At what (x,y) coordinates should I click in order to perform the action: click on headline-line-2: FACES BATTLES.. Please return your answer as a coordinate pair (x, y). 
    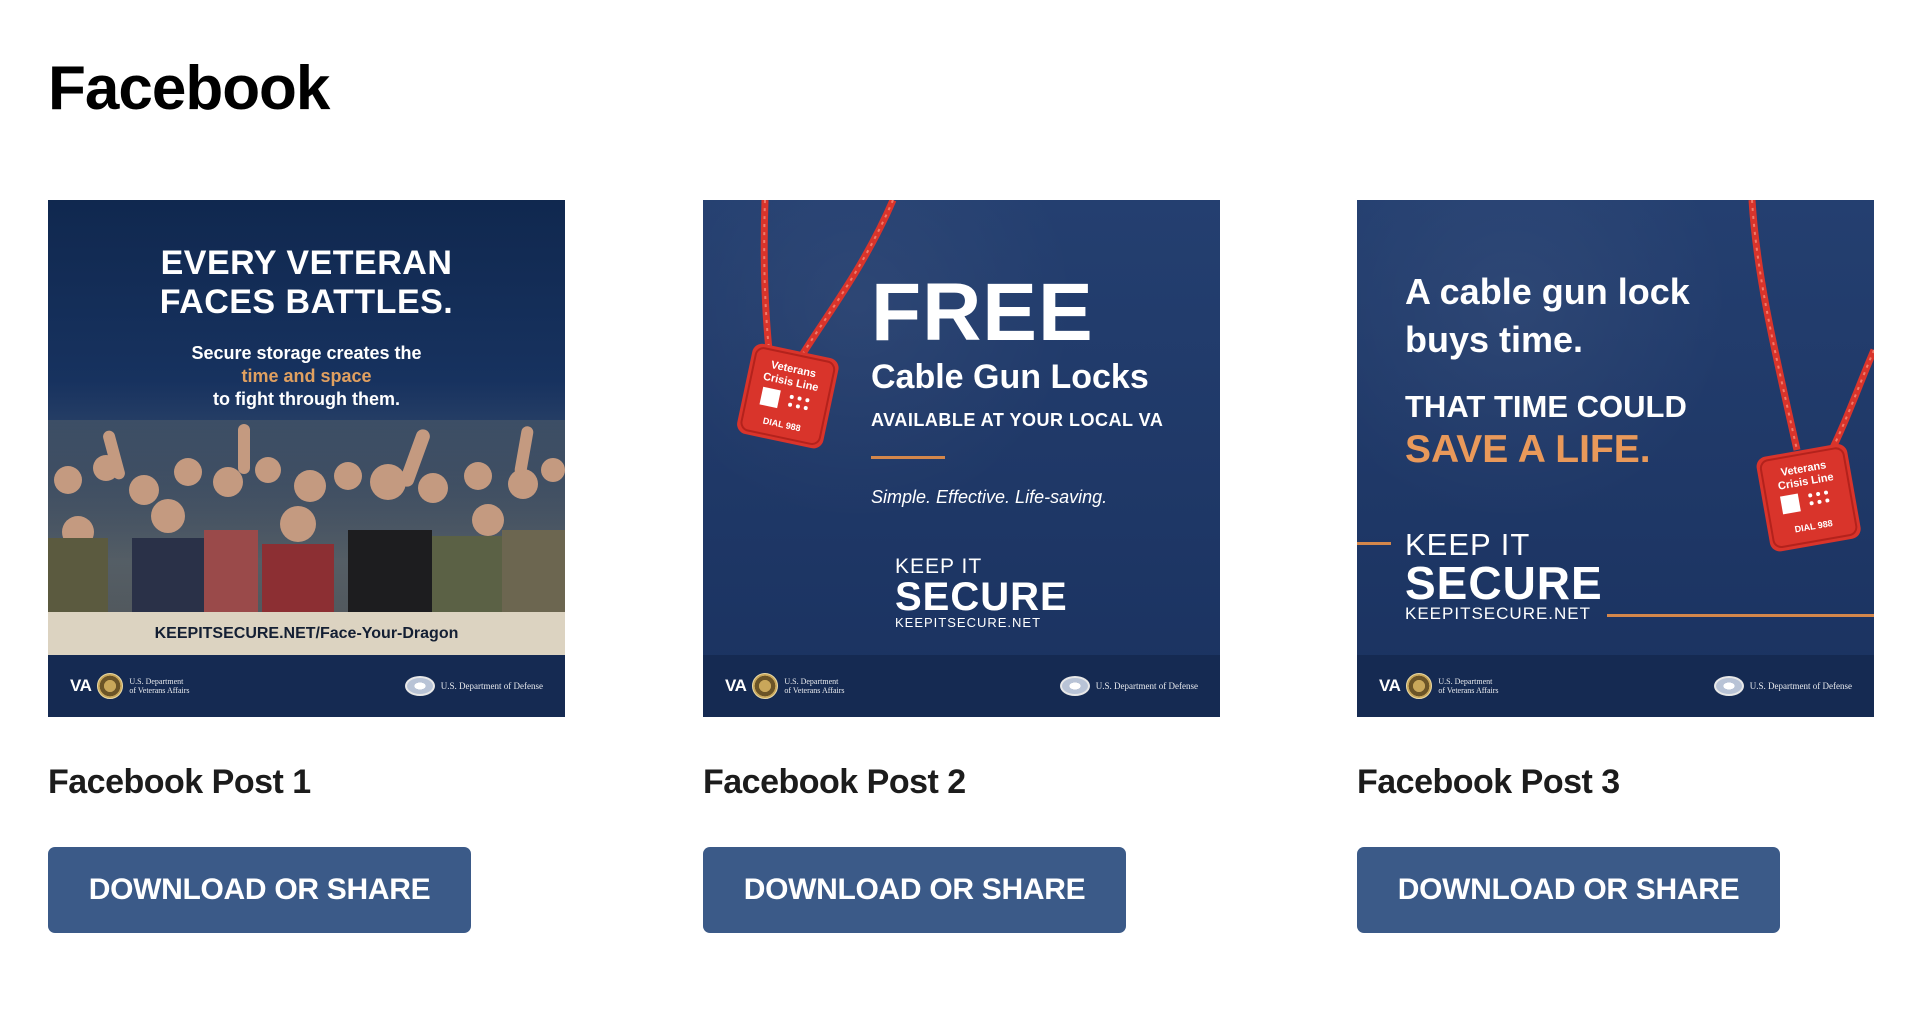
    Looking at the image, I should click on (306, 302).